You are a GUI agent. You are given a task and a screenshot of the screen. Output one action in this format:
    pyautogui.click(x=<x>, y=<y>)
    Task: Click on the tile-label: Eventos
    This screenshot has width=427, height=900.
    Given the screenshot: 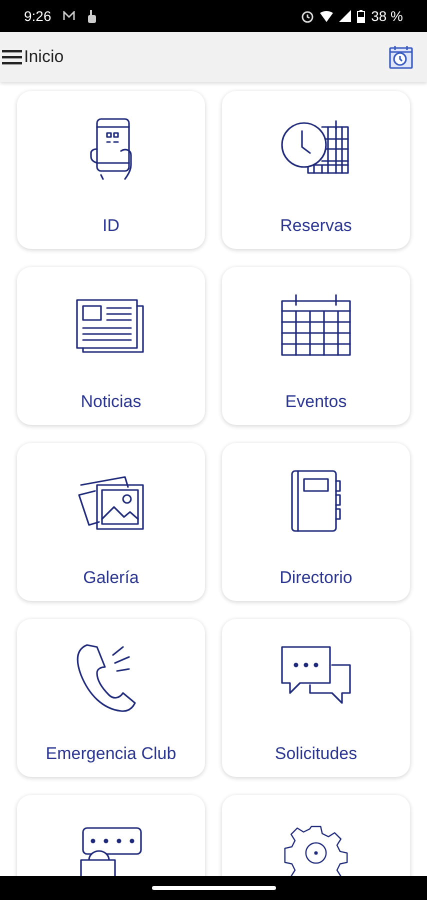 What is the action you would take?
    pyautogui.click(x=316, y=402)
    